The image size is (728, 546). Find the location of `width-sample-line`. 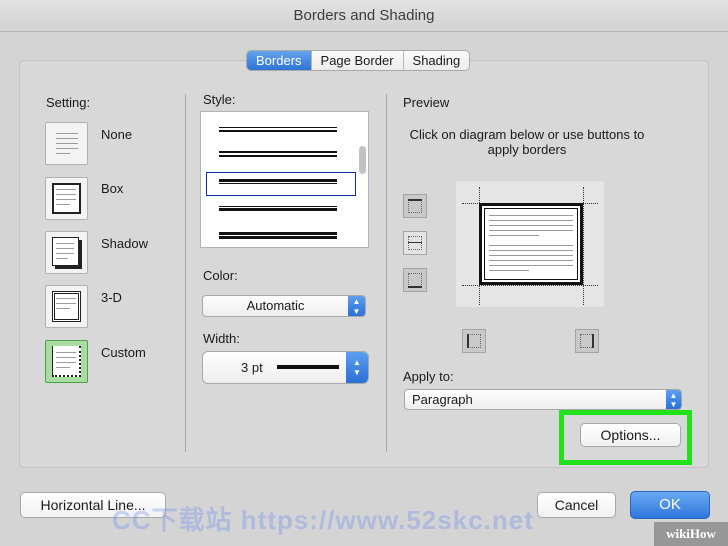

width-sample-line is located at coordinates (308, 367).